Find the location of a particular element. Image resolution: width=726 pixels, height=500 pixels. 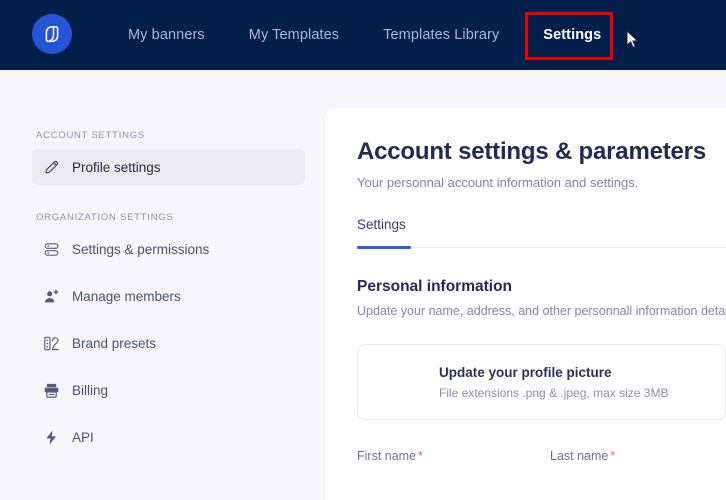

first-name-field-group: First name * is located at coordinates (445, 456).